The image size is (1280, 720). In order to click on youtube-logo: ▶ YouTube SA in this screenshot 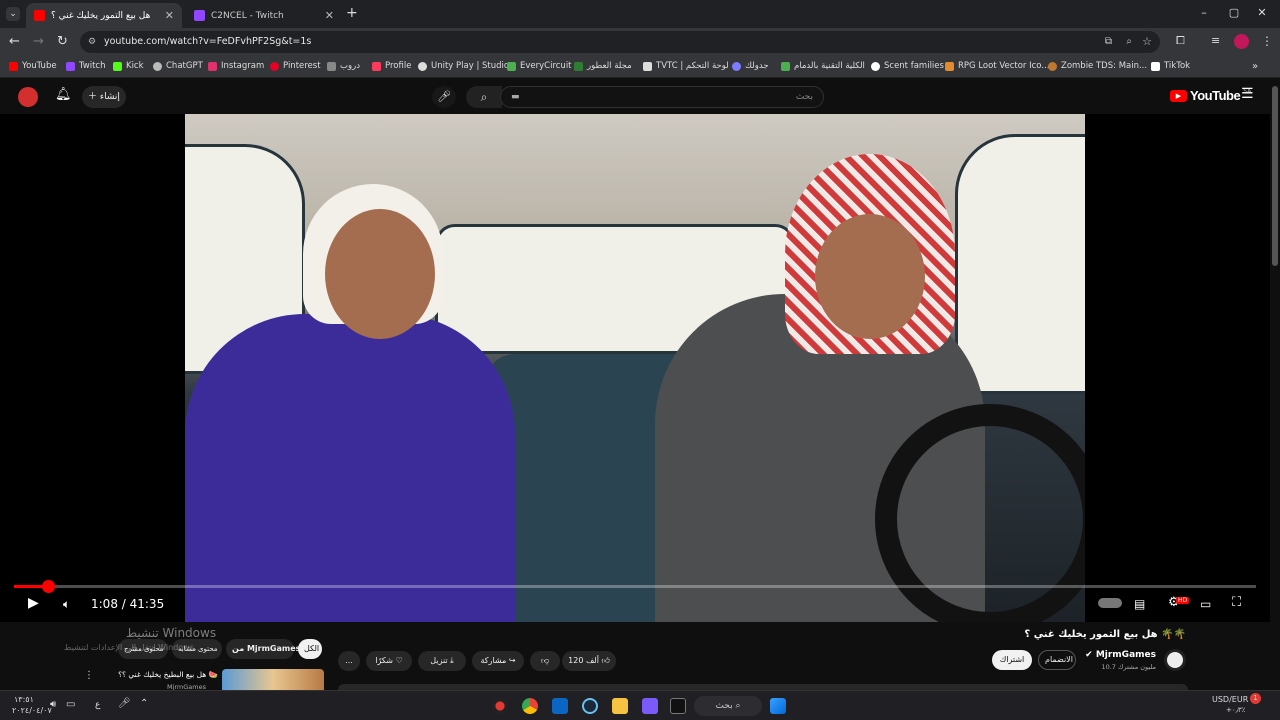, I will do `click(1210, 95)`.